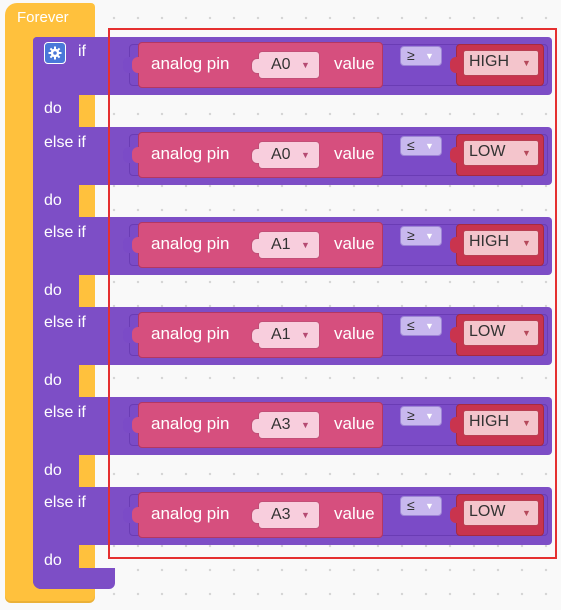  I want to click on compare-block: analog pin A0 ▼ value ≤ ▼ LOW ▼, so click(335, 155).